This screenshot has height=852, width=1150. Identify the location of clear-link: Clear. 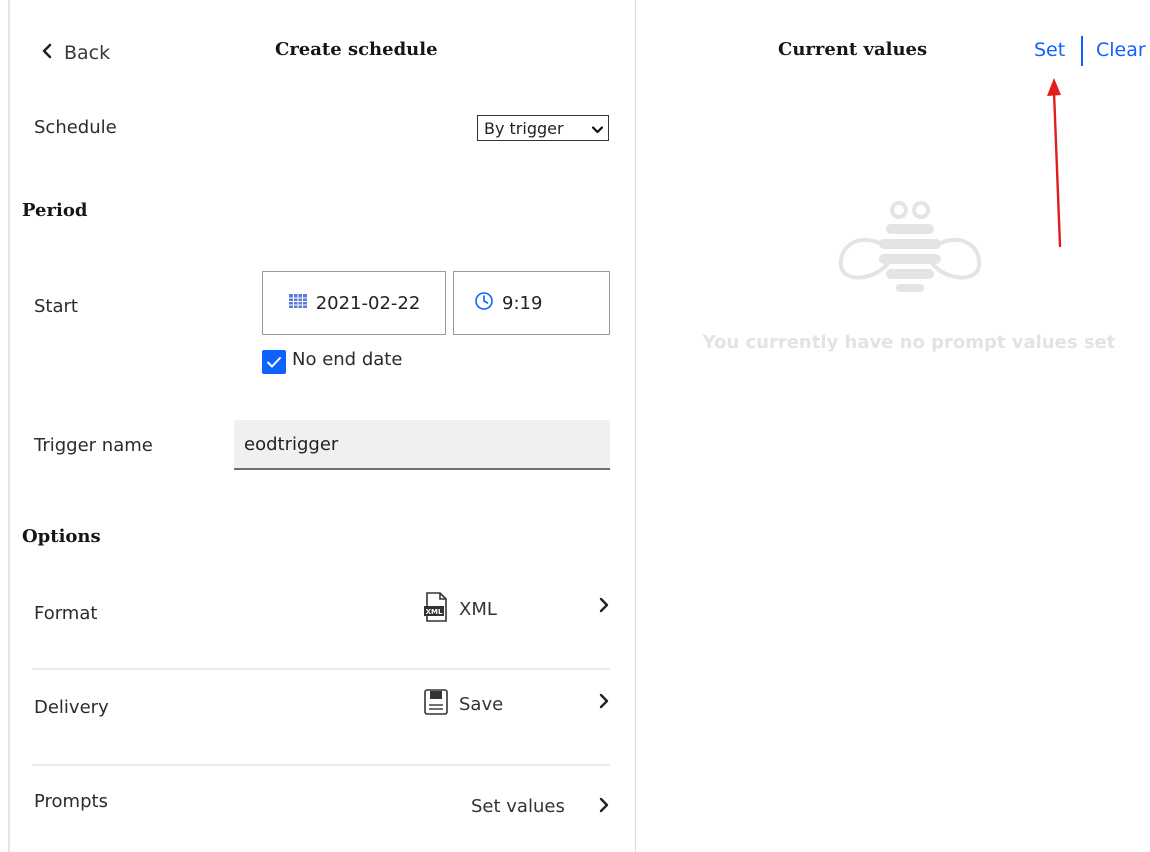
(1121, 50).